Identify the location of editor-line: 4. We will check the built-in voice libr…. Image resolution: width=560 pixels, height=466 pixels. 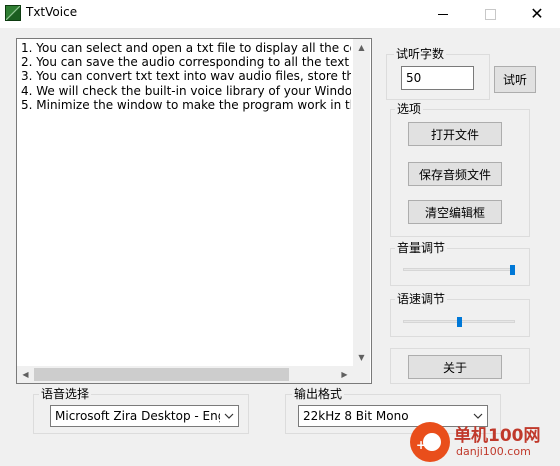
(186, 90).